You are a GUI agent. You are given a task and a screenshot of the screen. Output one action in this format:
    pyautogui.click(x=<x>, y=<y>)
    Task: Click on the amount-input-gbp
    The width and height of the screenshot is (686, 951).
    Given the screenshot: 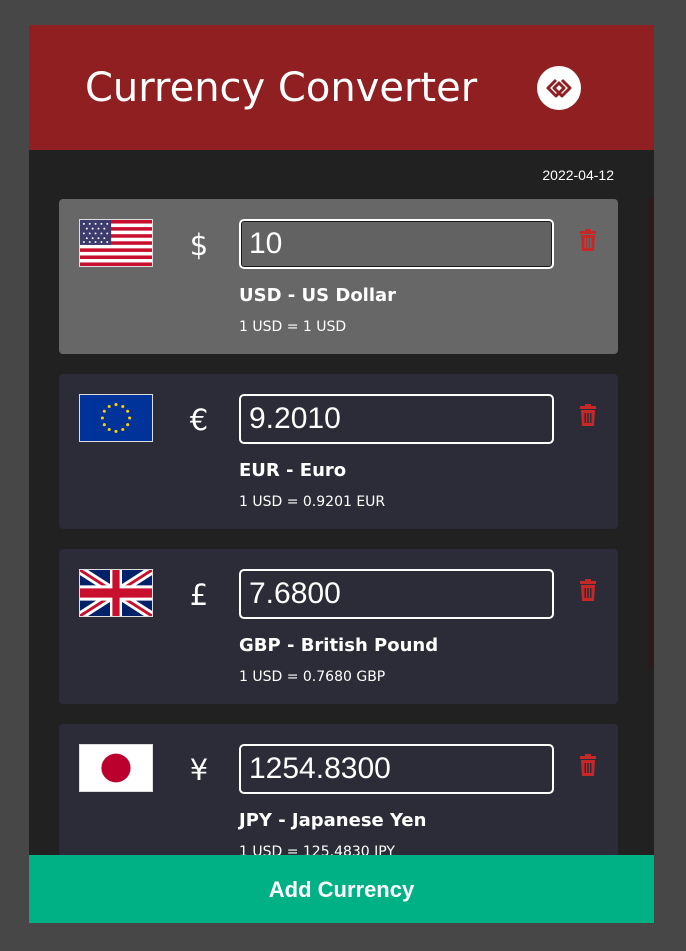 What is the action you would take?
    pyautogui.click(x=396, y=594)
    